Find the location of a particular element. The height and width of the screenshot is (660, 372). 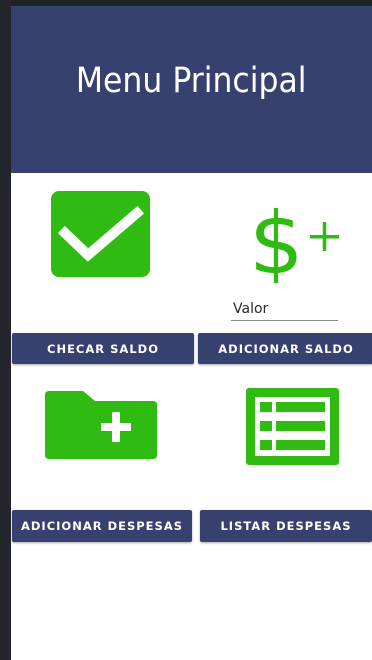

folder-add-icon is located at coordinates (100, 425).